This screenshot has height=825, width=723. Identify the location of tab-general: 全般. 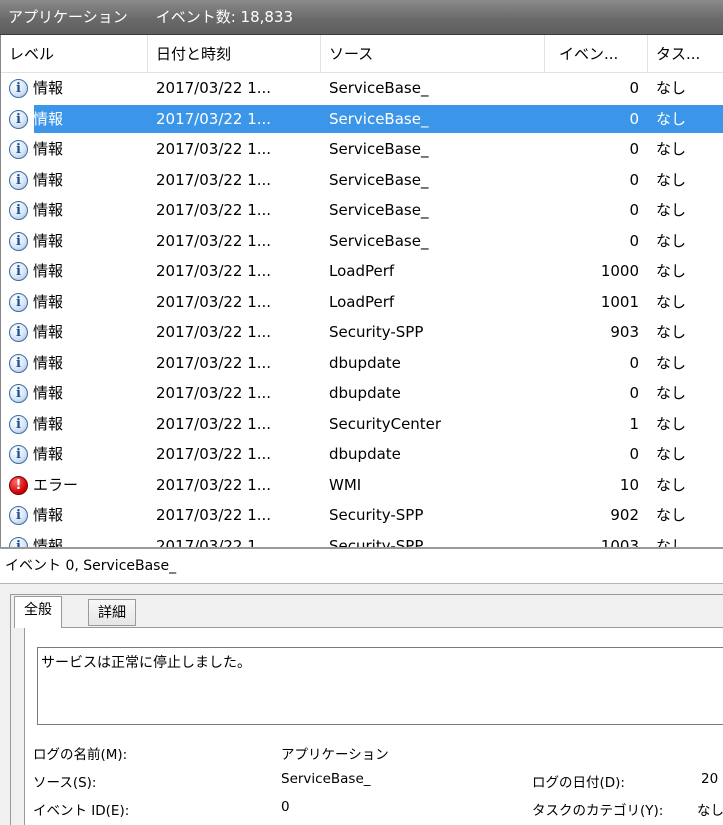
(38, 612).